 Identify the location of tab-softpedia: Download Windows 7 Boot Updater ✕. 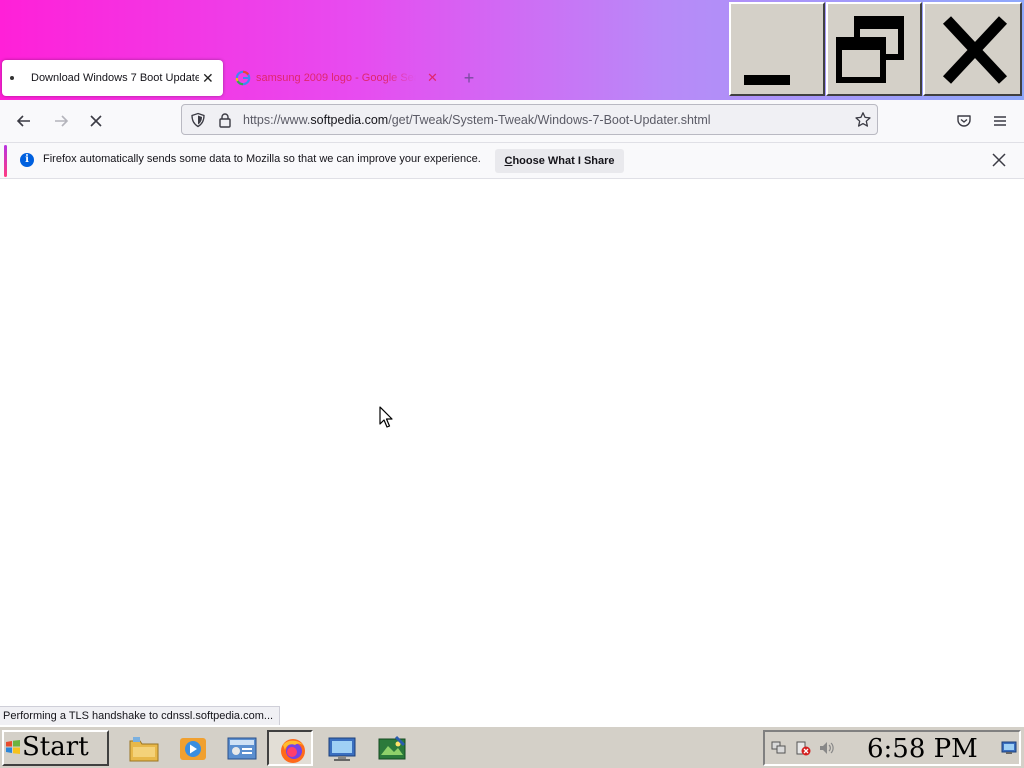
(112, 78).